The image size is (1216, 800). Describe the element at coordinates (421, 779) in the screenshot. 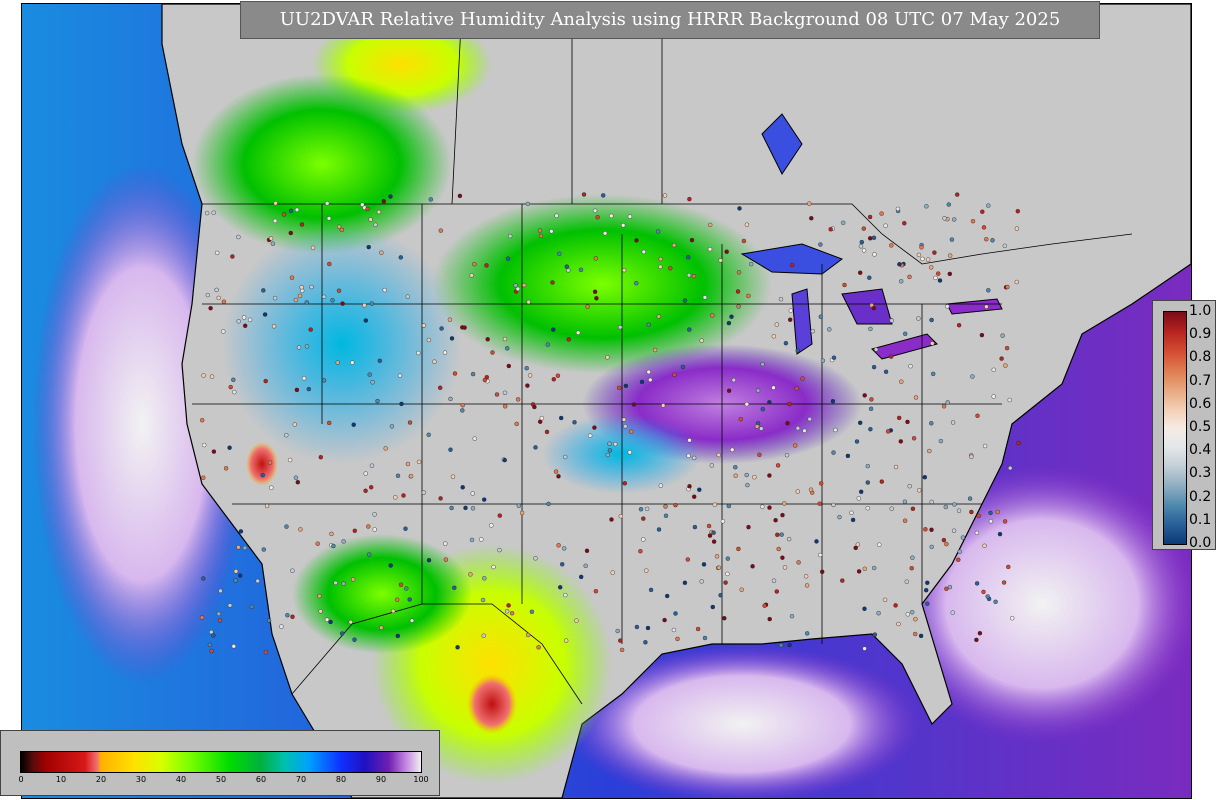

I see `rh-colorbar-tick: 100` at that location.